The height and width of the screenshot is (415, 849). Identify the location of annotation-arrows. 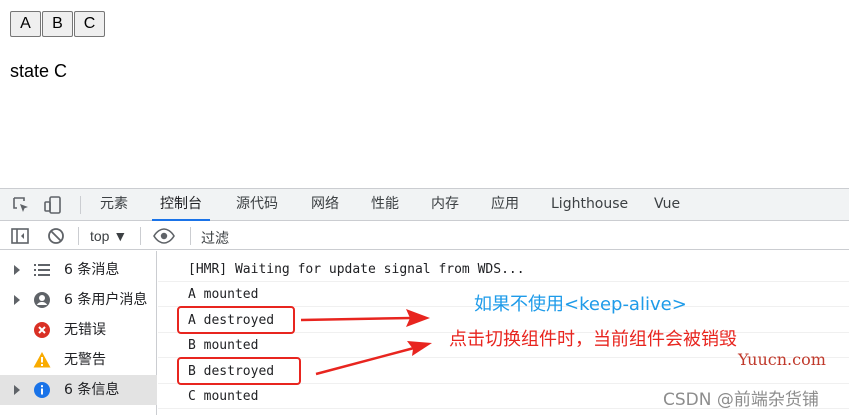
(366, 342).